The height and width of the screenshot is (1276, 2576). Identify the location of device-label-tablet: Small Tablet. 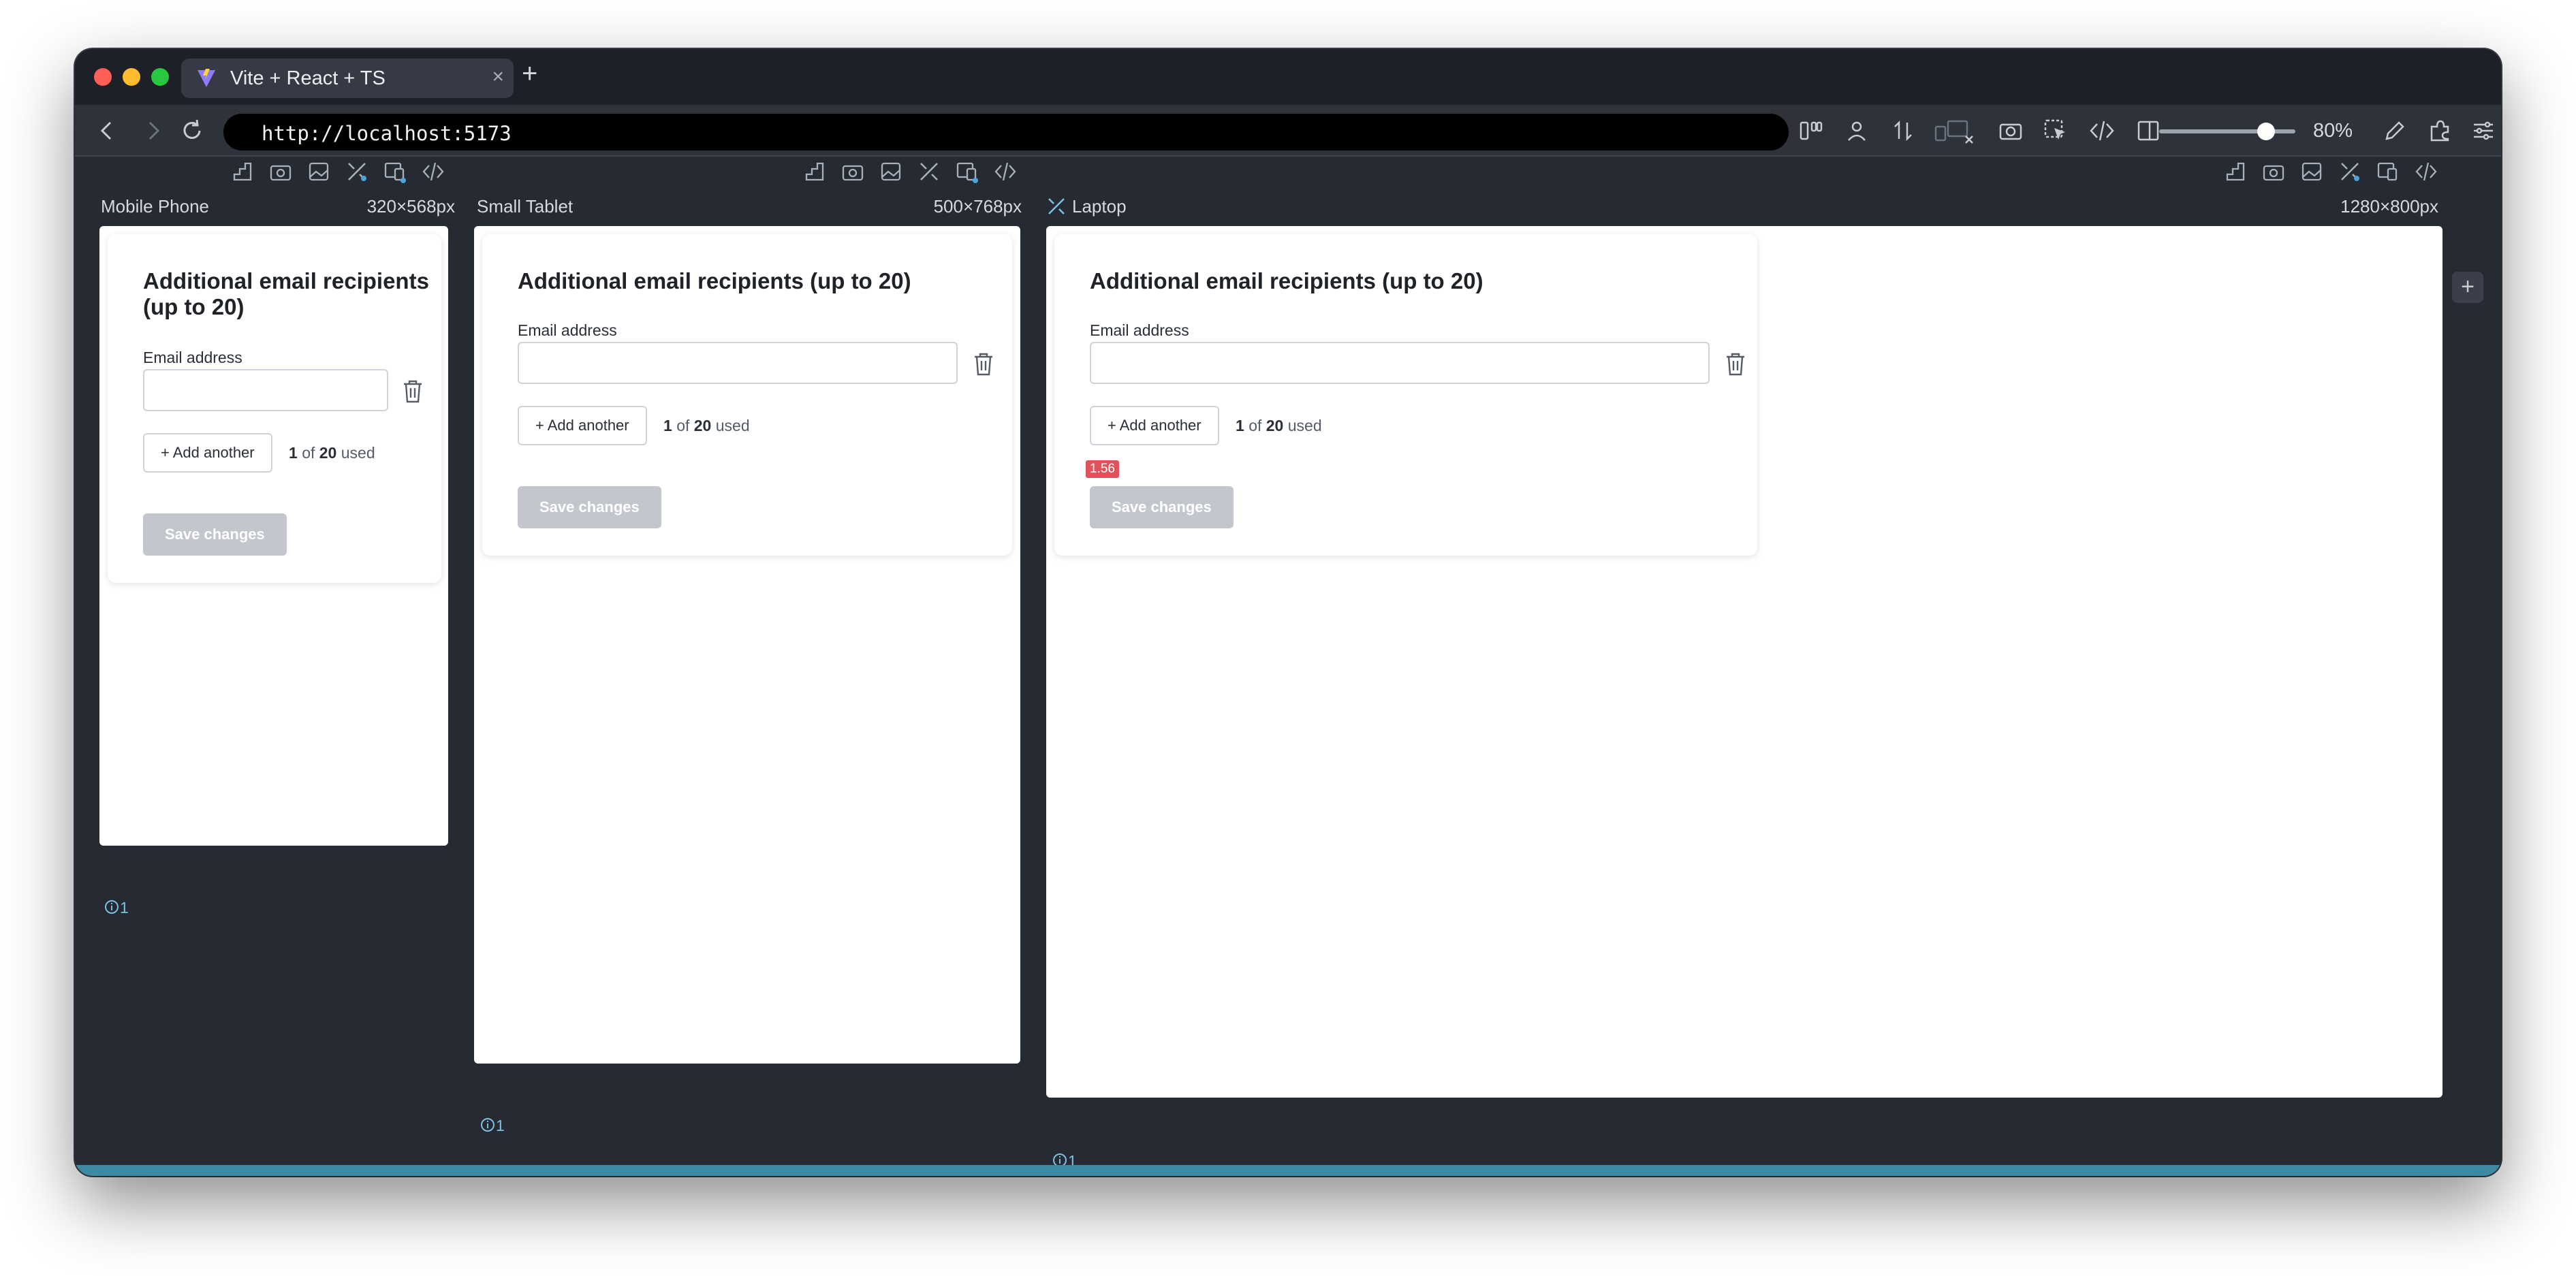
(525, 206).